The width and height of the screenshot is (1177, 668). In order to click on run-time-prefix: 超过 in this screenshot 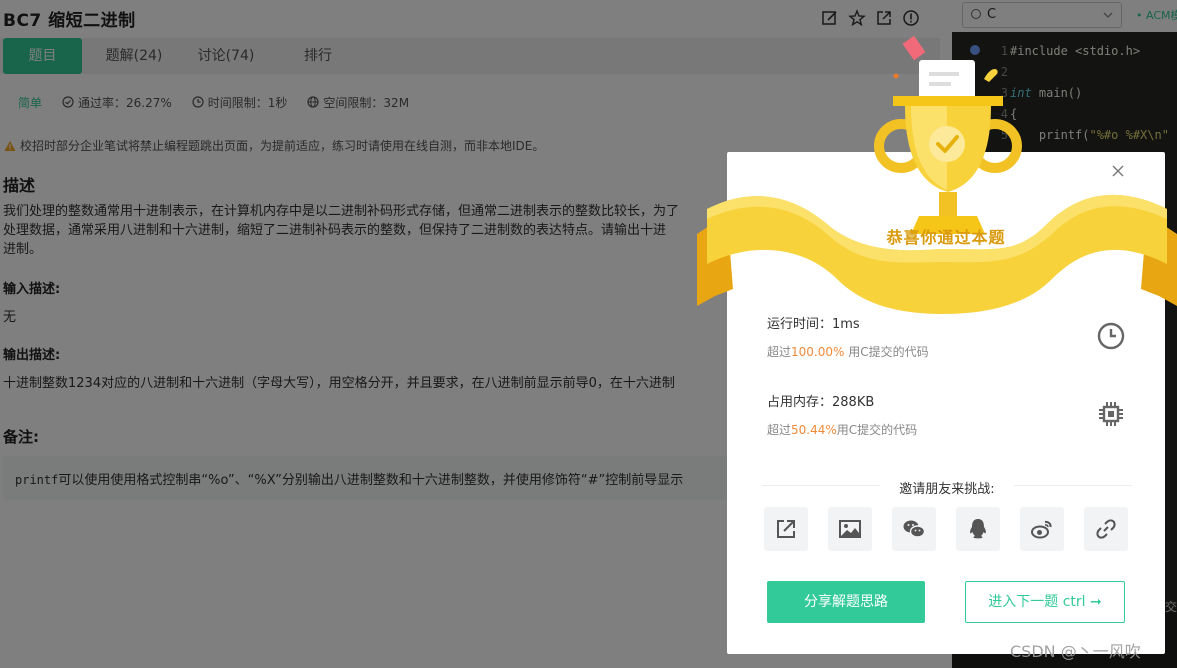, I will do `click(779, 352)`.